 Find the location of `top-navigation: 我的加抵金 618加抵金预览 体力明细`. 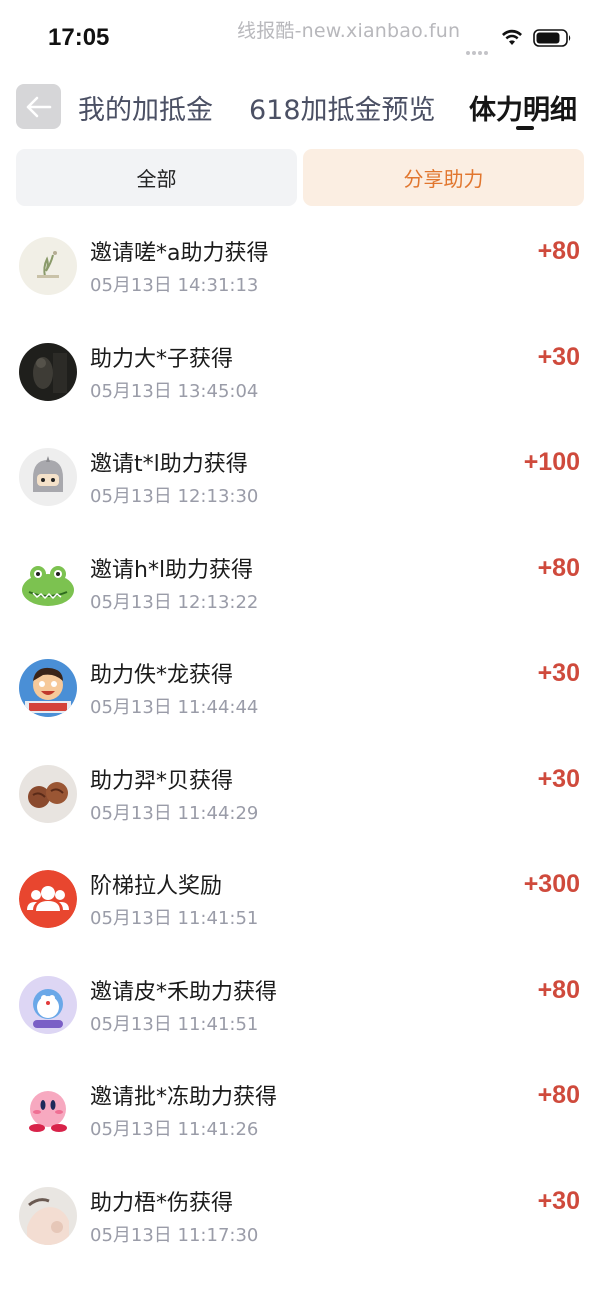

top-navigation: 我的加抵金 618加抵金预览 体力明细 is located at coordinates (300, 109).